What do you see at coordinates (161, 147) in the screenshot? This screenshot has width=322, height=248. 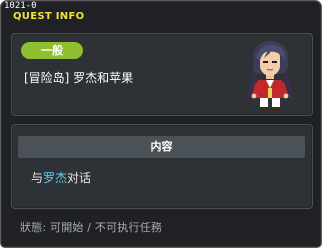 I see `content-section-header: 内容` at bounding box center [161, 147].